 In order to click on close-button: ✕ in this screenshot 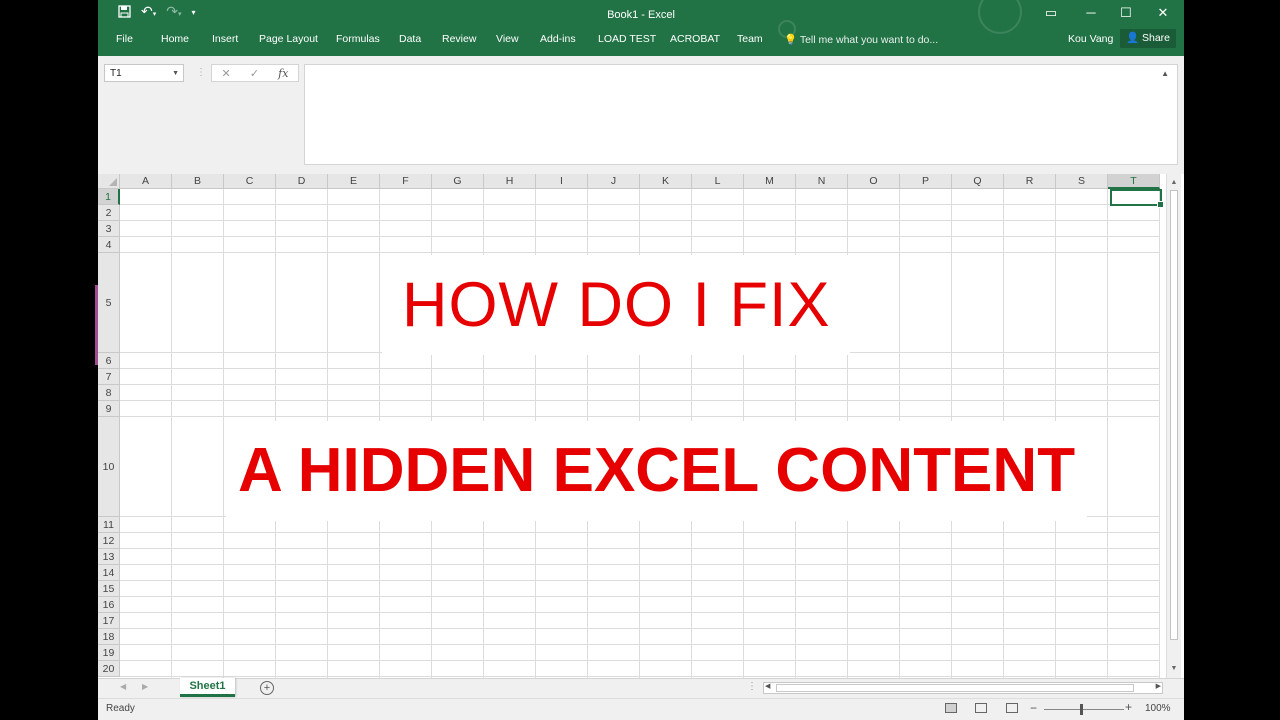, I will do `click(1163, 13)`.